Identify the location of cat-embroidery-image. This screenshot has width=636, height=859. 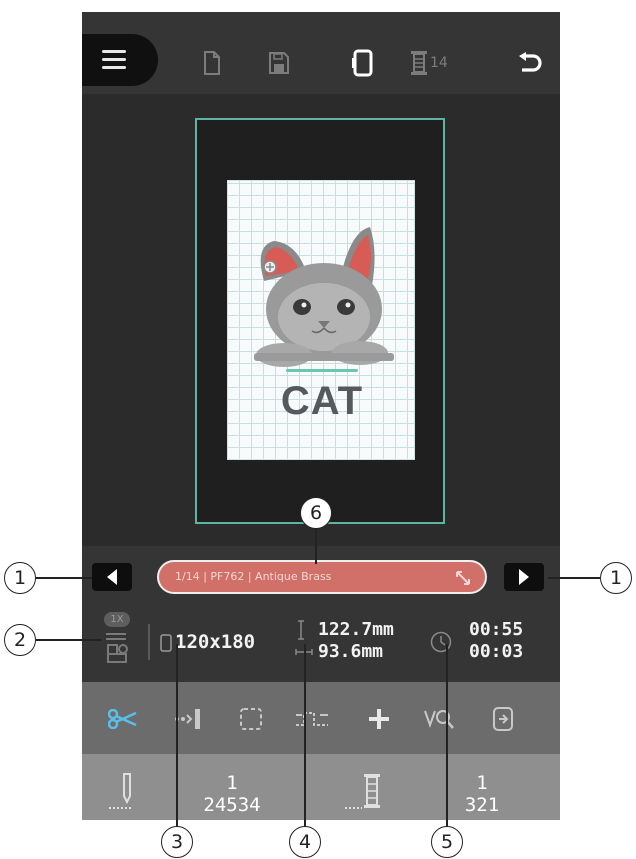
(324, 297).